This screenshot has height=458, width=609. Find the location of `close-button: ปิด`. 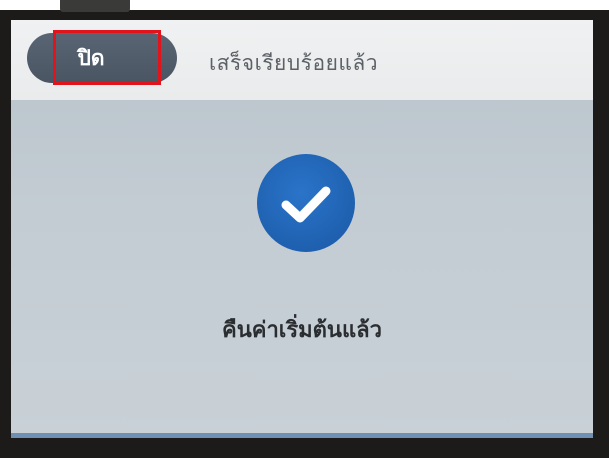

close-button: ปิด is located at coordinates (102, 58).